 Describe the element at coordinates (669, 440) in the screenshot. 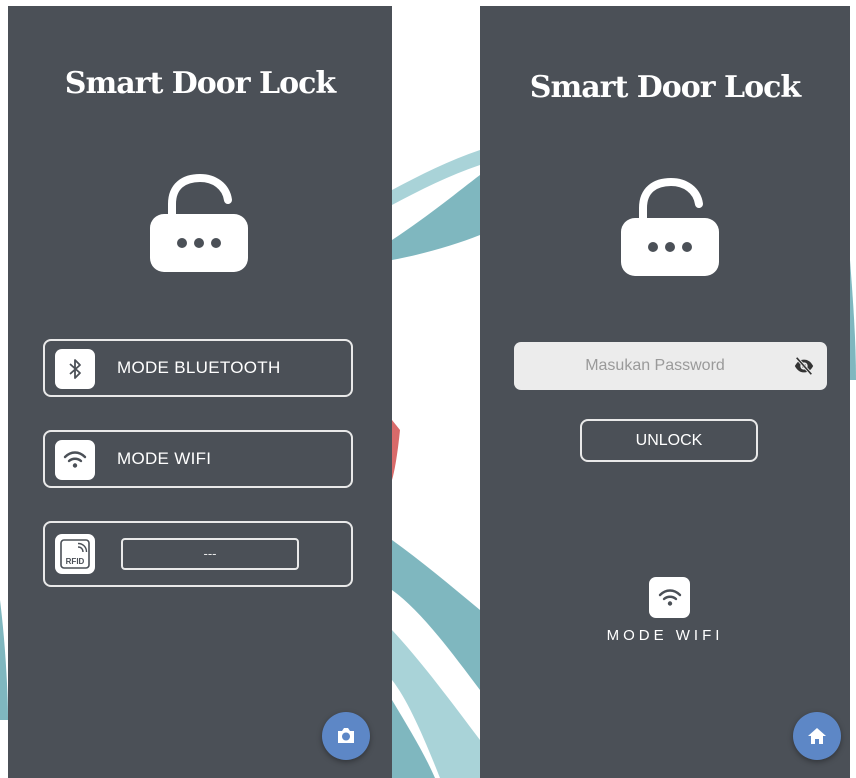

I see `unlock-button: UNLOCK` at that location.